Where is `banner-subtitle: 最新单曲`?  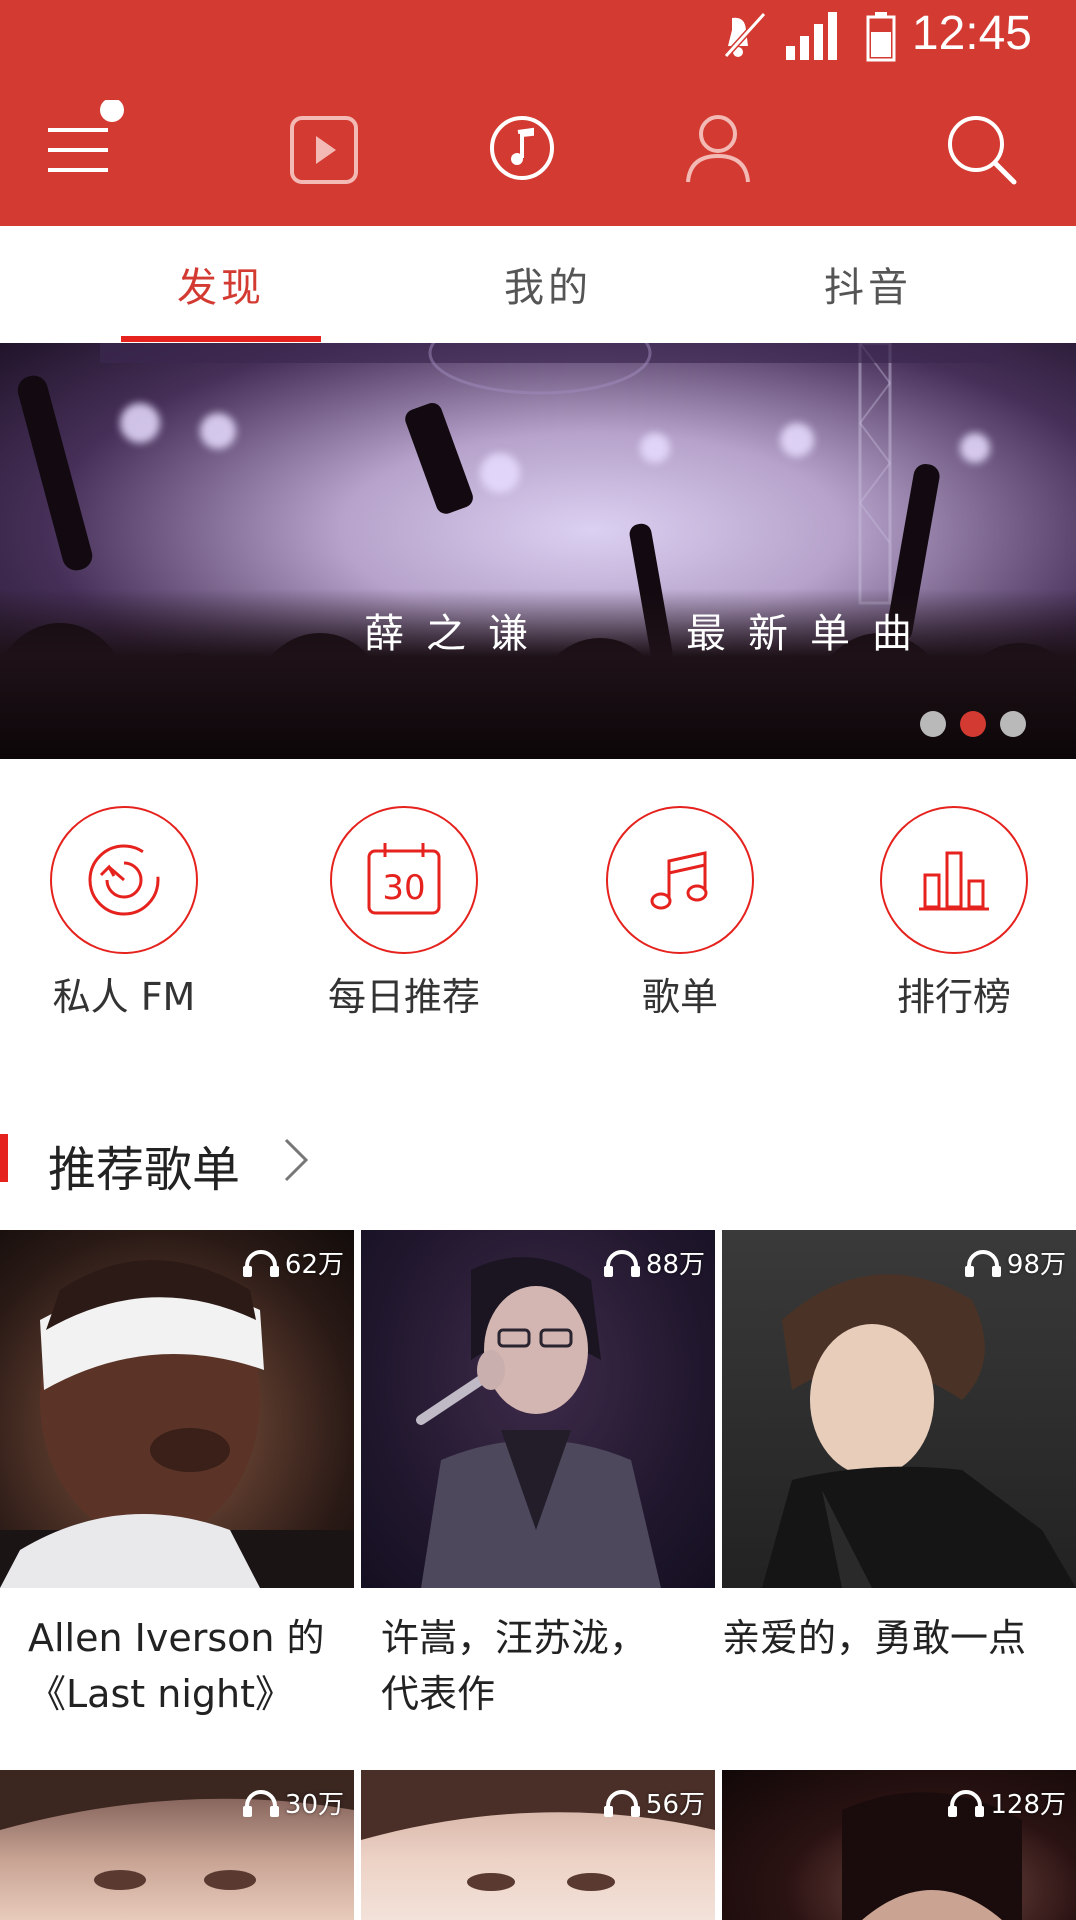
banner-subtitle: 最新单曲 is located at coordinates (810, 634).